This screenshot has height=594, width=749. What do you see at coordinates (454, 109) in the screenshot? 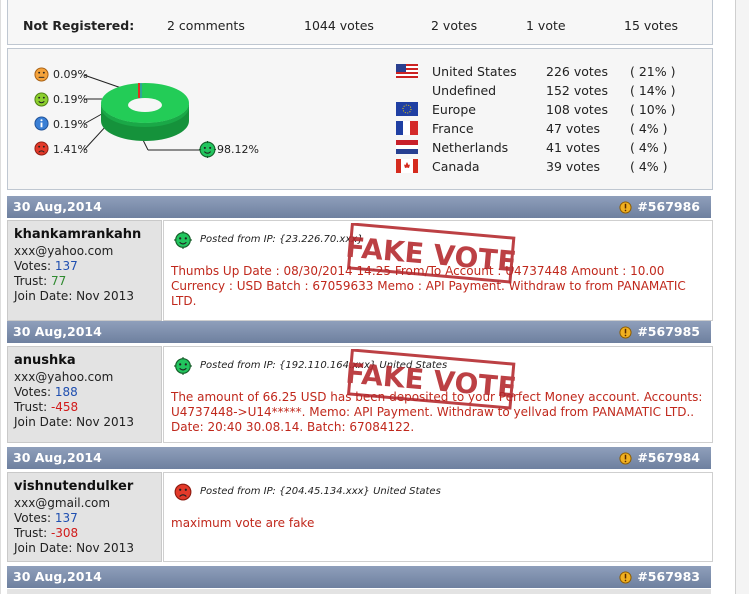
I see `country-name: Europe` at bounding box center [454, 109].